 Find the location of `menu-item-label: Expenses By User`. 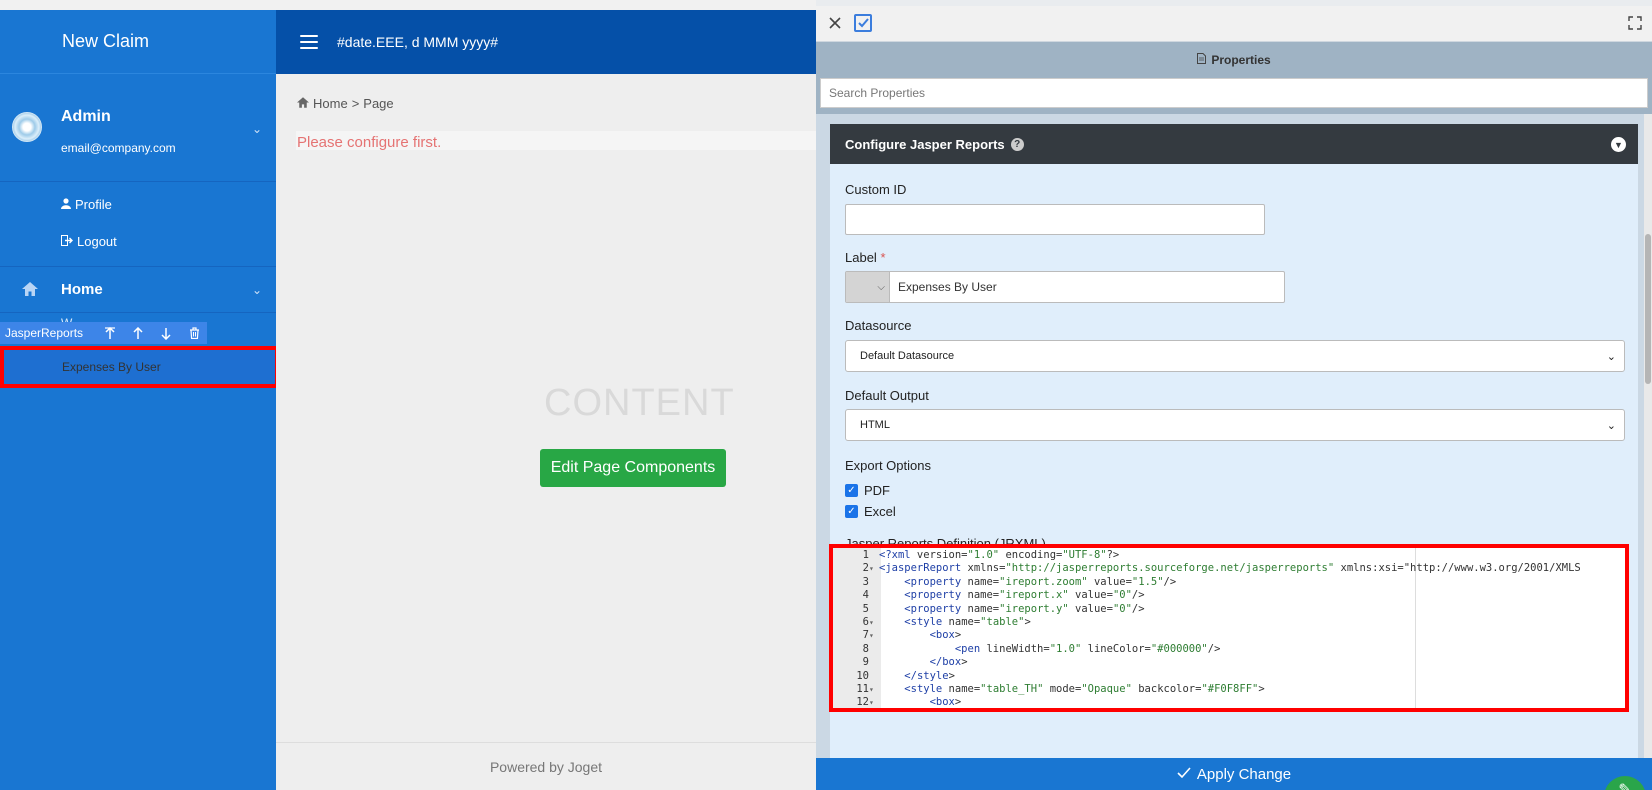

menu-item-label: Expenses By User is located at coordinates (111, 367).